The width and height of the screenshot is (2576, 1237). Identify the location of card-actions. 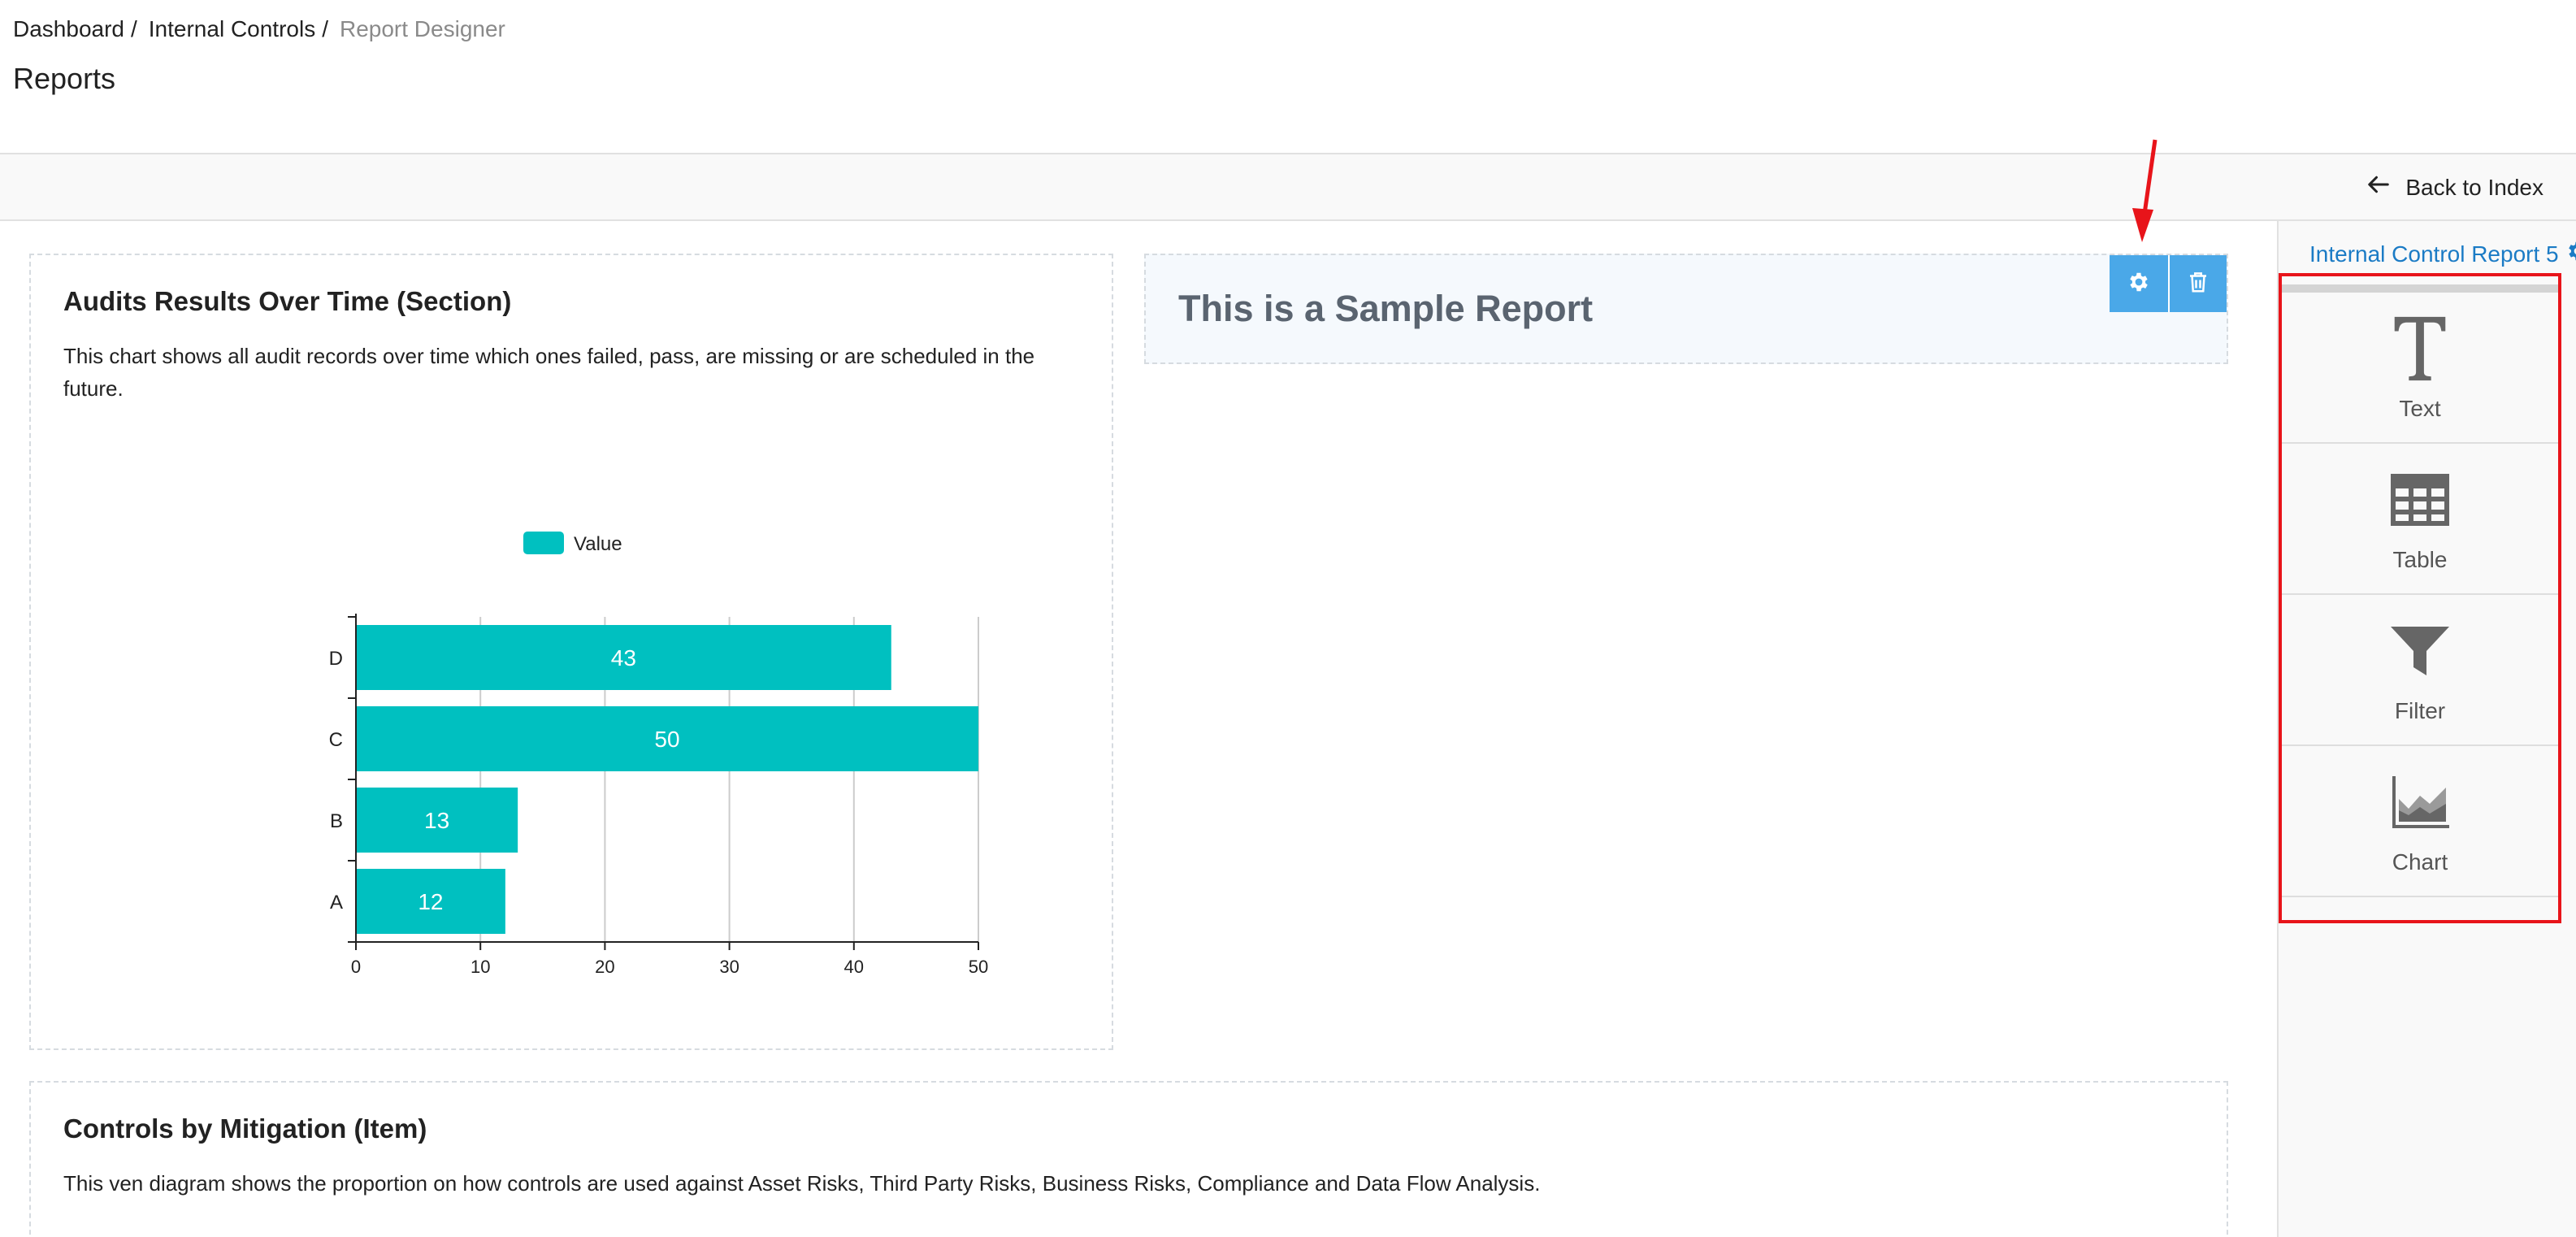
(2168, 283).